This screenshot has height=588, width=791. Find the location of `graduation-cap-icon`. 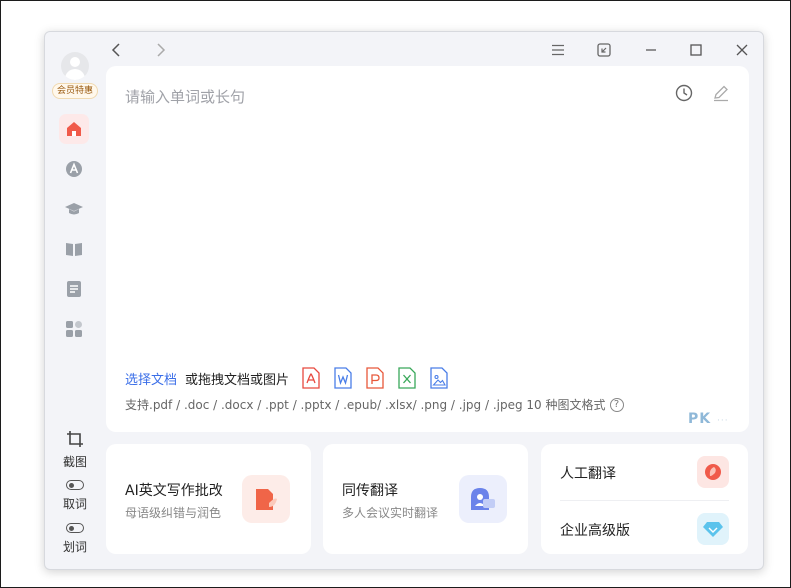

graduation-cap-icon is located at coordinates (74, 209).